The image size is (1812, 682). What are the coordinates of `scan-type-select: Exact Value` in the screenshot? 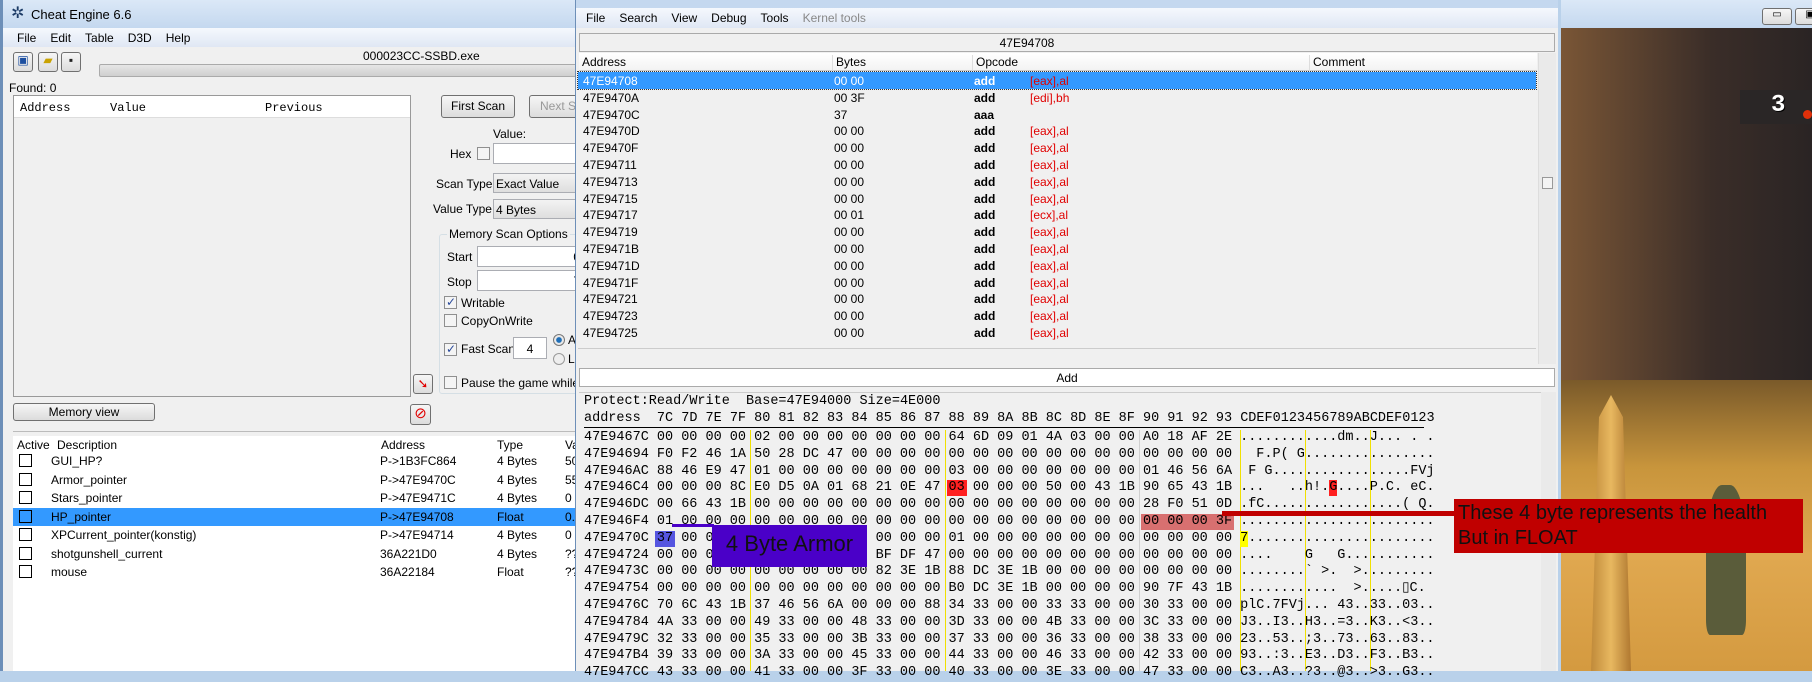 It's located at (538, 183).